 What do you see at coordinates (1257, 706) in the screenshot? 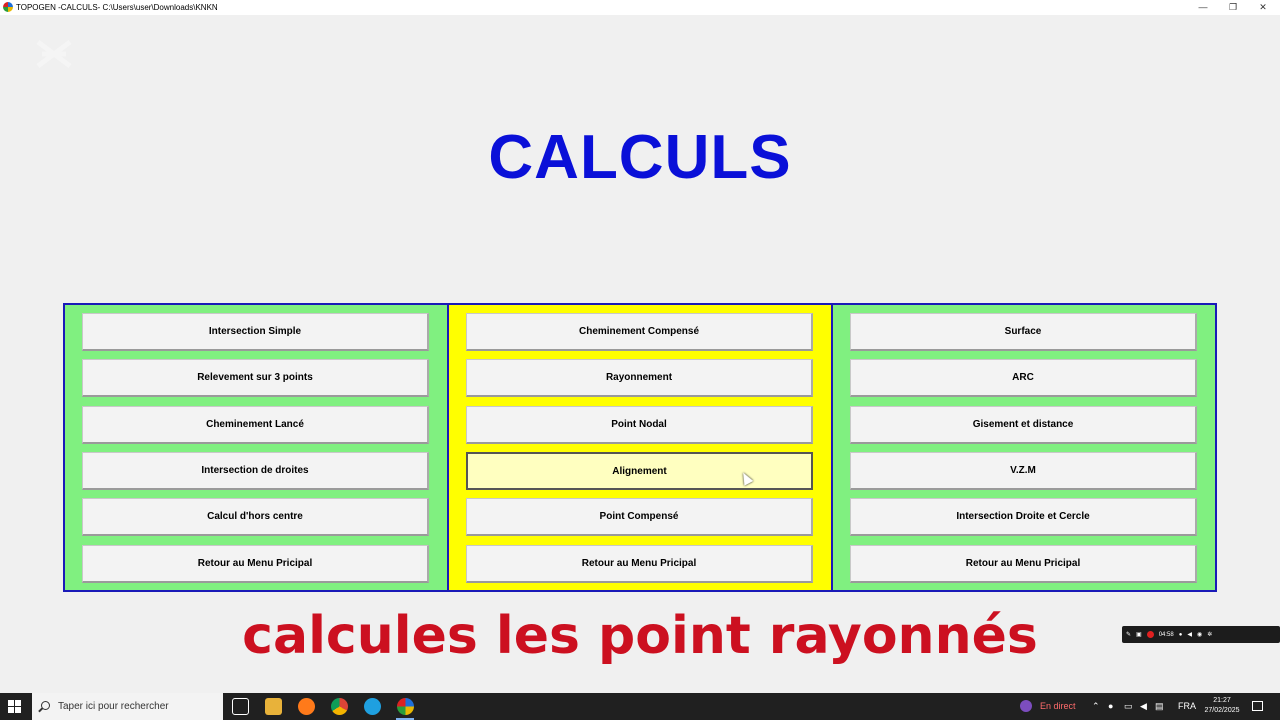
I see `notification-icon` at bounding box center [1257, 706].